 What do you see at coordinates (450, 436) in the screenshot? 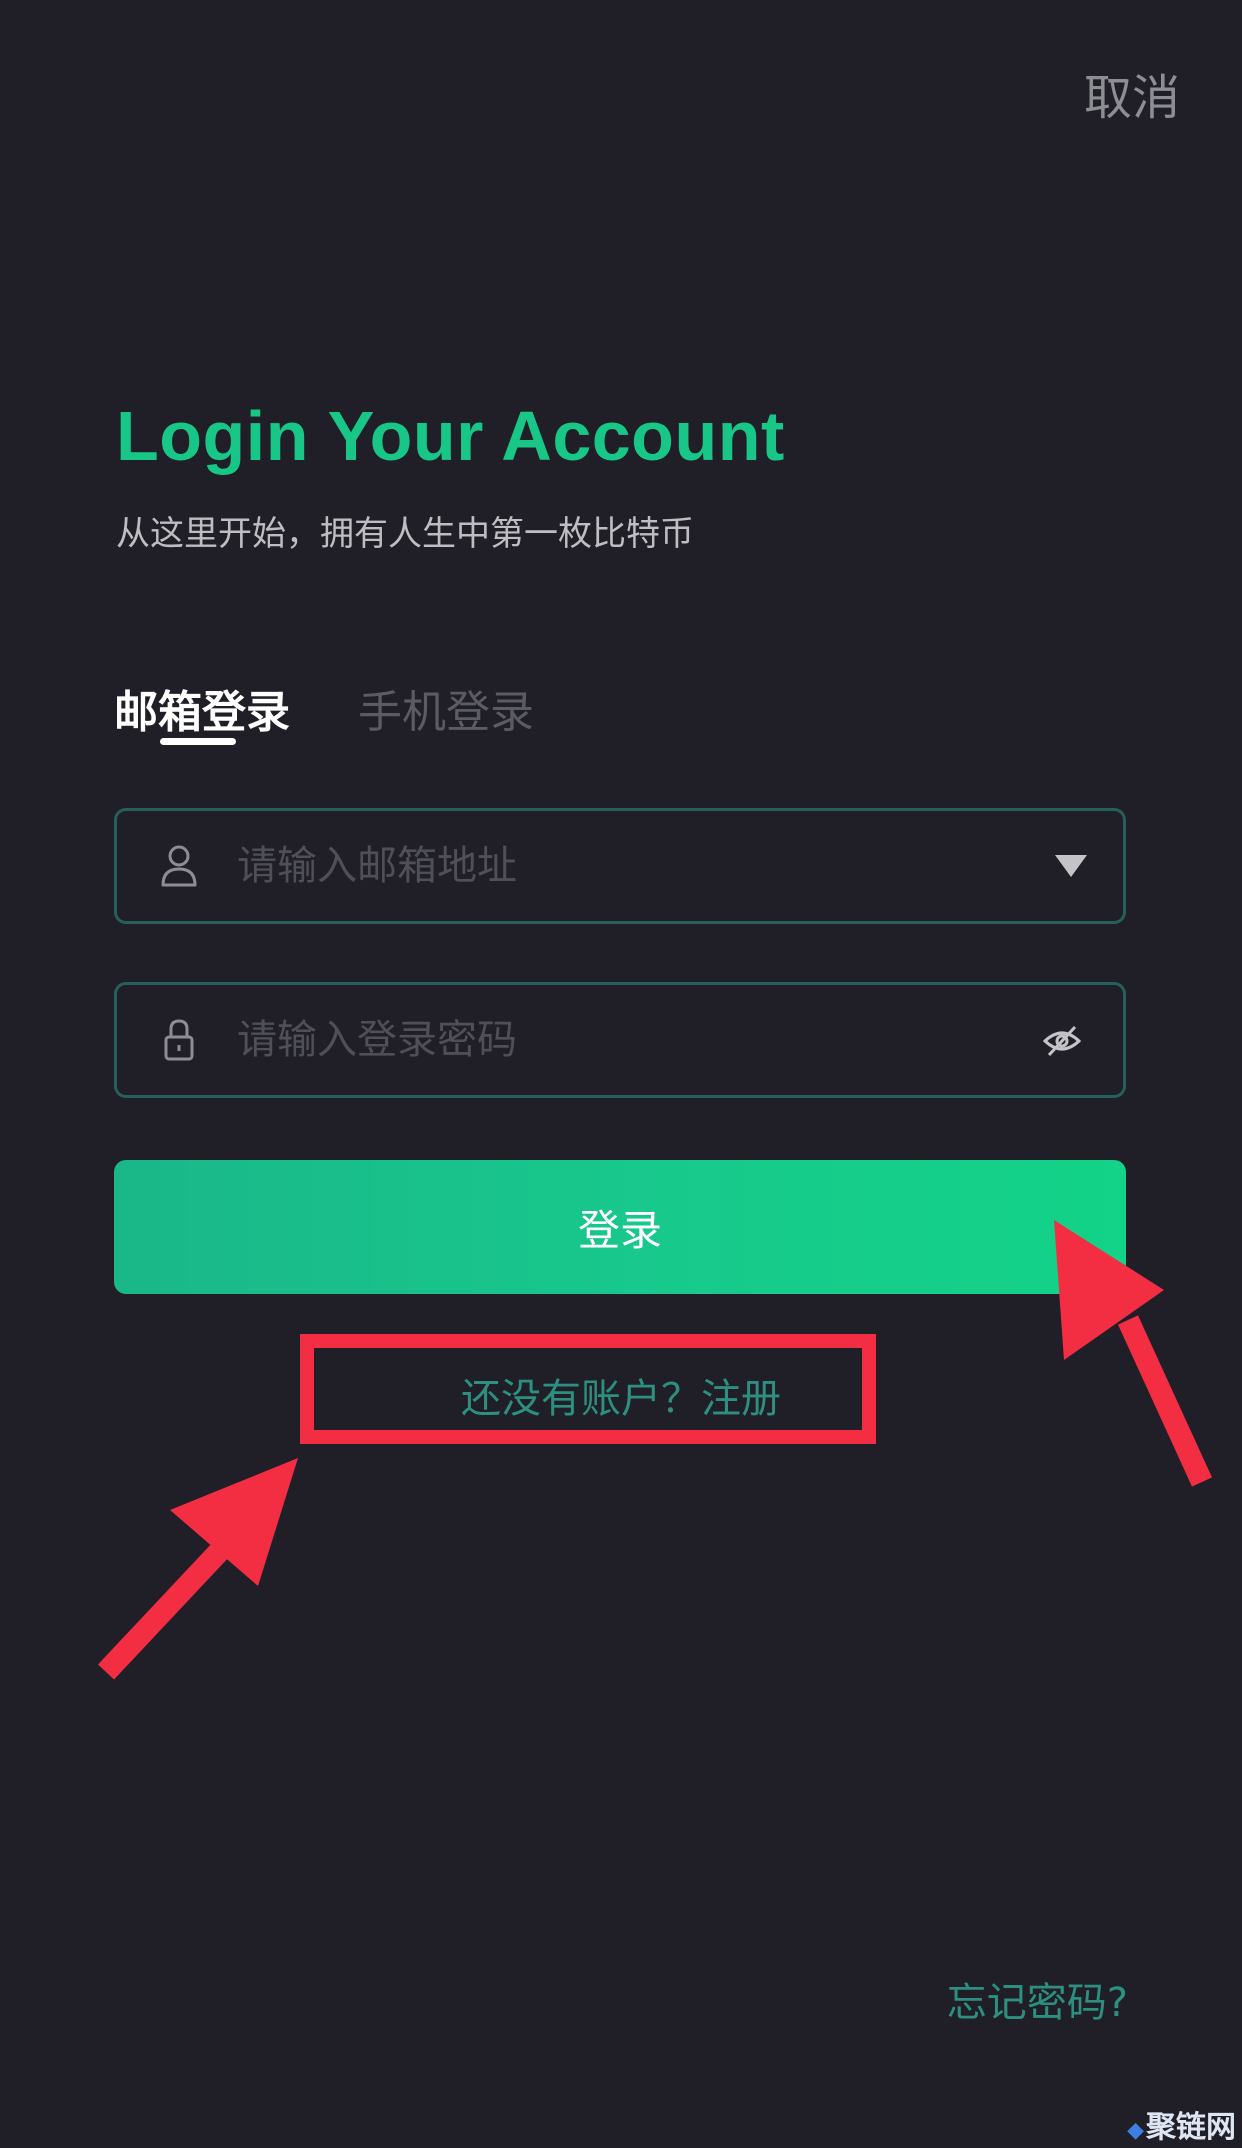
I see `page-title: Login Your Account` at bounding box center [450, 436].